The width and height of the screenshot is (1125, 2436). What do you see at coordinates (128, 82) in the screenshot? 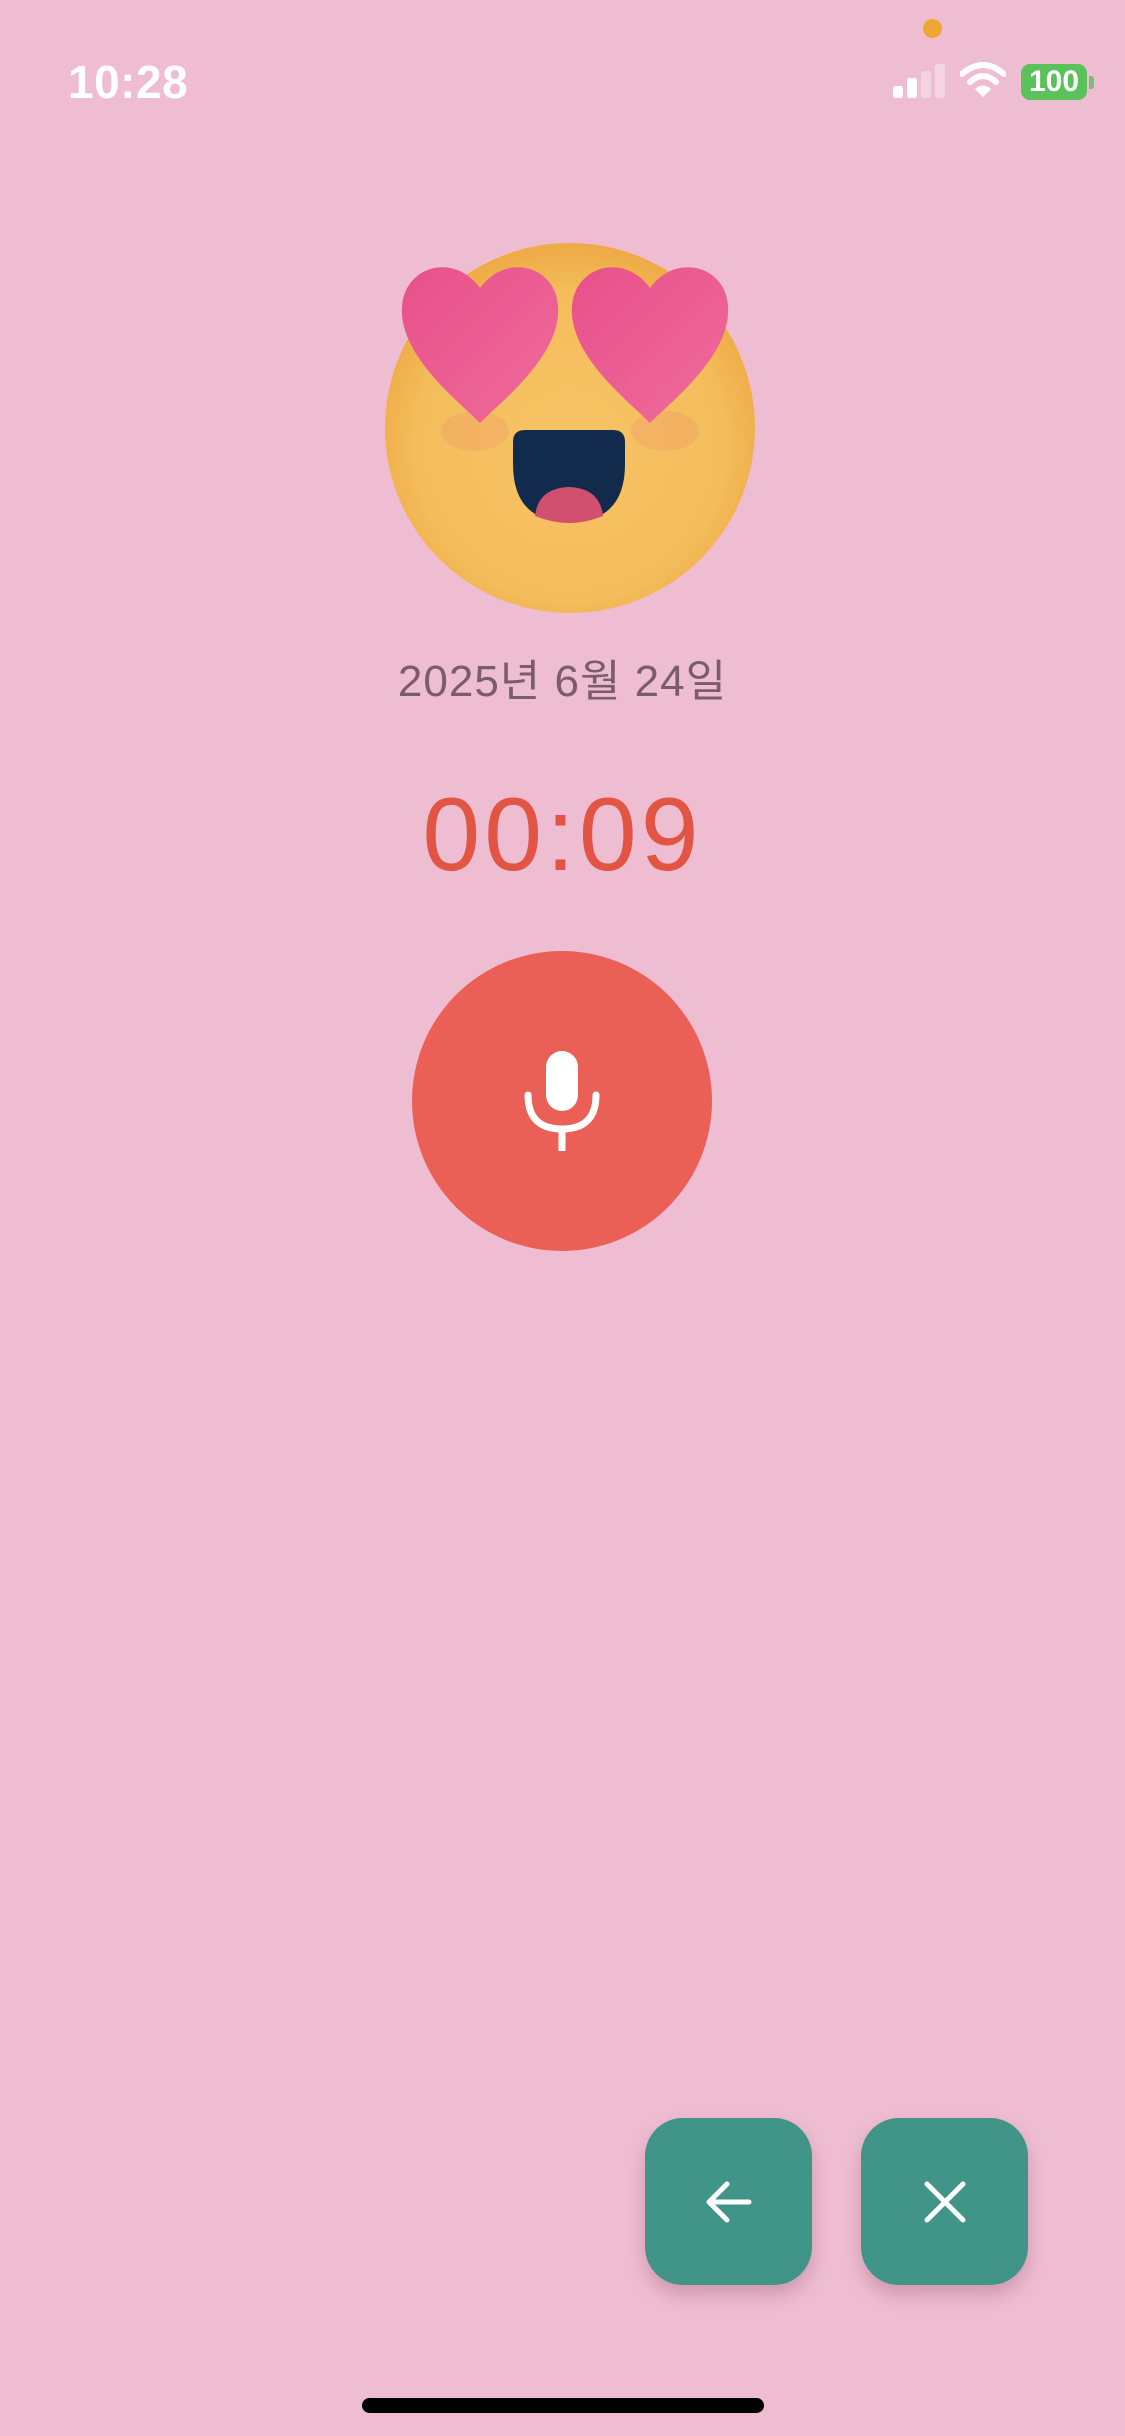
I see `status-time: 10:28` at bounding box center [128, 82].